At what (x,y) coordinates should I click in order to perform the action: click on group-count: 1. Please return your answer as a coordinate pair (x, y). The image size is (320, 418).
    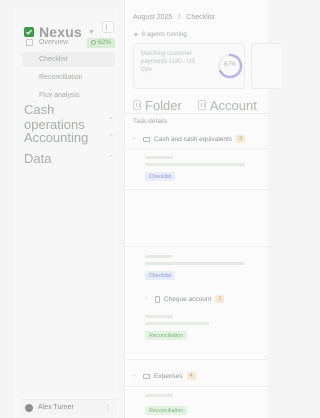
    Looking at the image, I should click on (220, 299).